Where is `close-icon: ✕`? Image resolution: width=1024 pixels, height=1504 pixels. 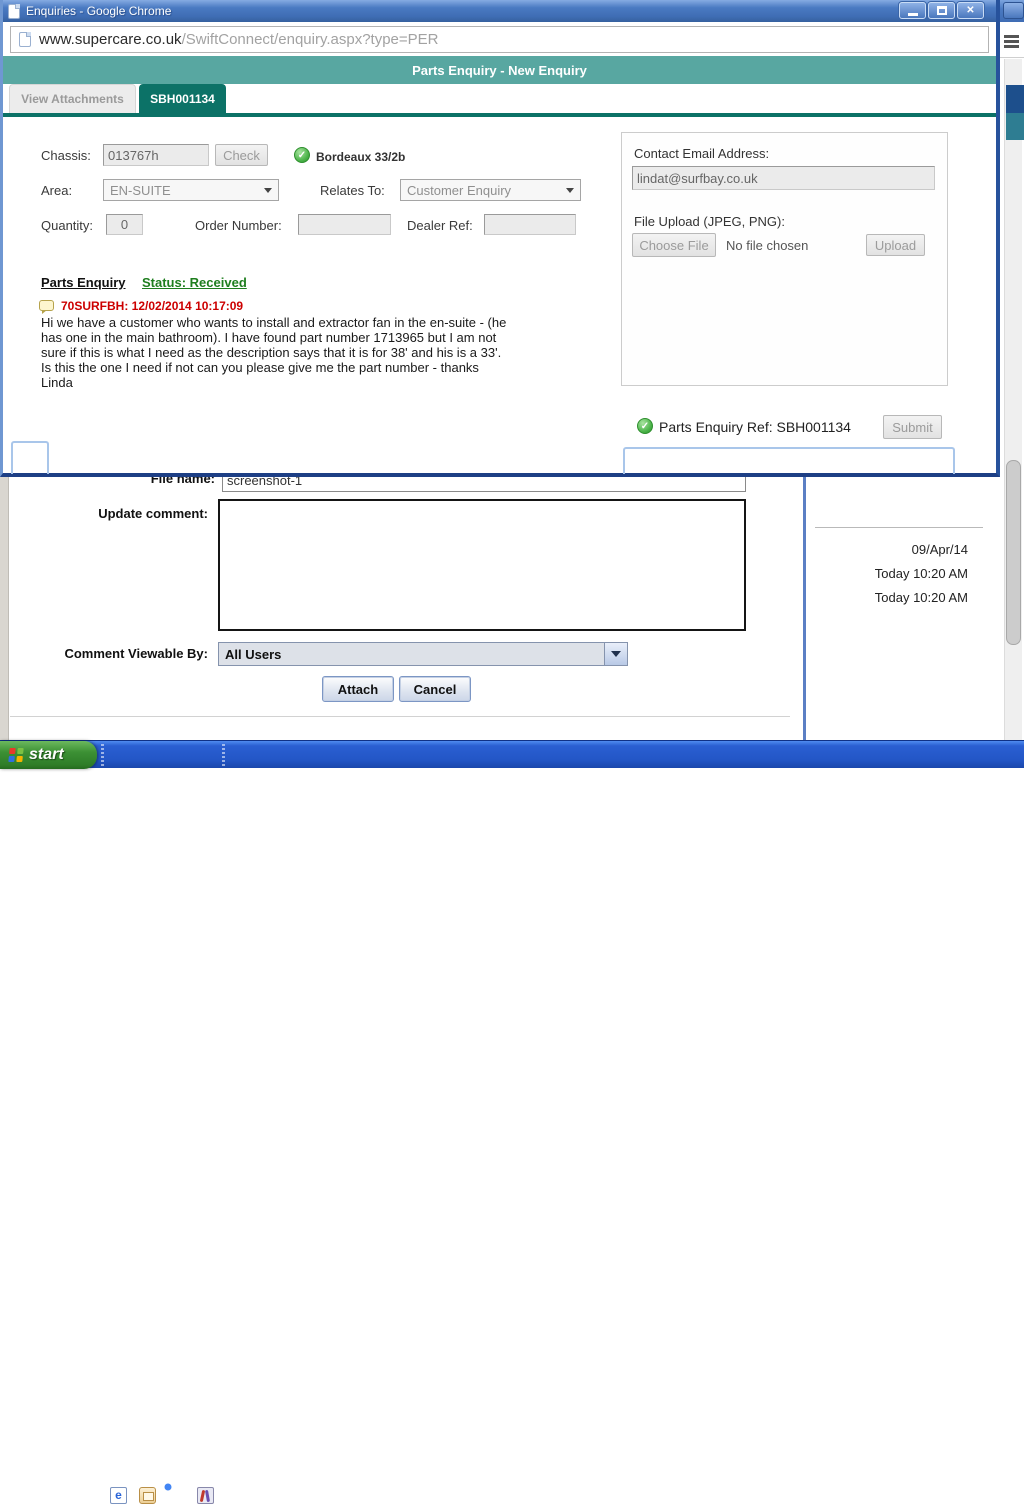
close-icon: ✕ is located at coordinates (970, 10).